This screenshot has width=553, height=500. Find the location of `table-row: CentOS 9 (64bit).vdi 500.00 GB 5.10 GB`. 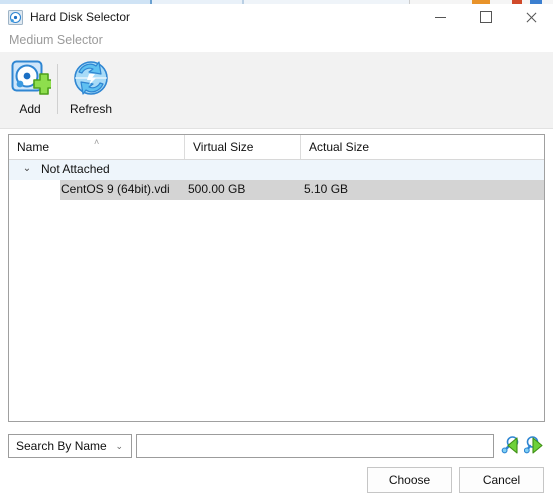

table-row: CentOS 9 (64bit).vdi 500.00 GB 5.10 GB is located at coordinates (276, 190).